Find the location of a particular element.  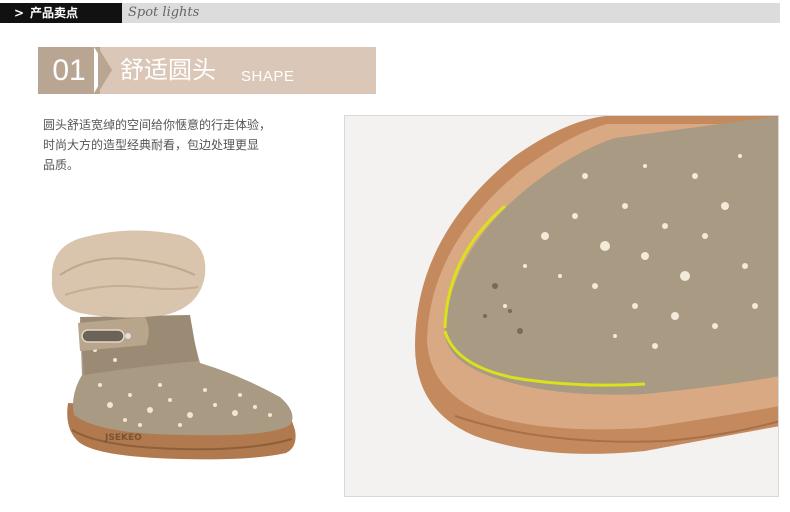

feature-banner: 01 舒适圆头 SHAPE is located at coordinates (207, 70).